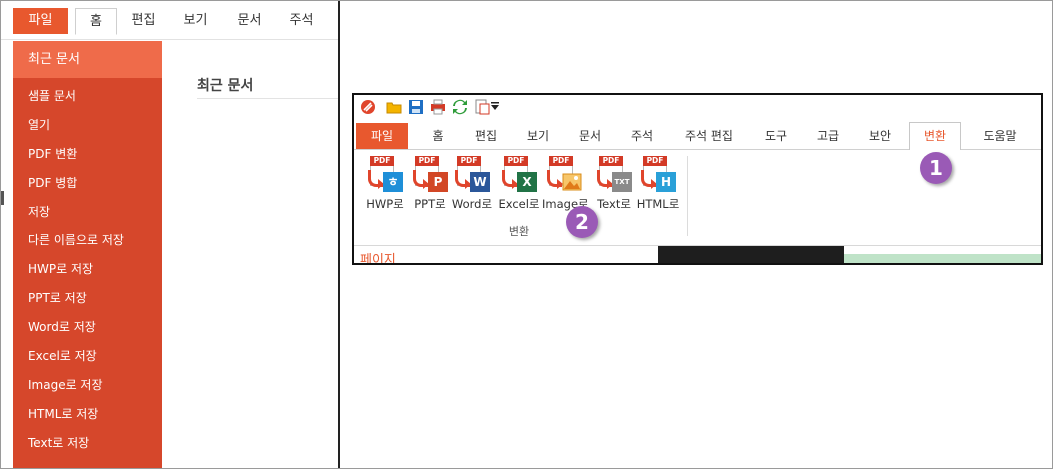  Describe the element at coordinates (1000, 136) in the screenshot. I see `ribbon-tab-help: 도움말` at that location.